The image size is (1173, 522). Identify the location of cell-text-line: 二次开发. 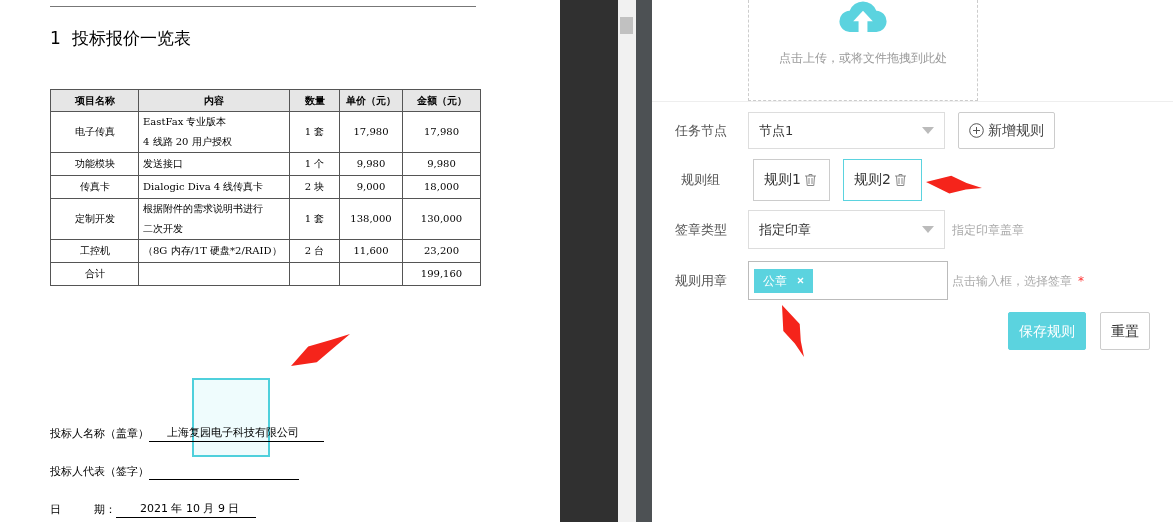
(163, 229).